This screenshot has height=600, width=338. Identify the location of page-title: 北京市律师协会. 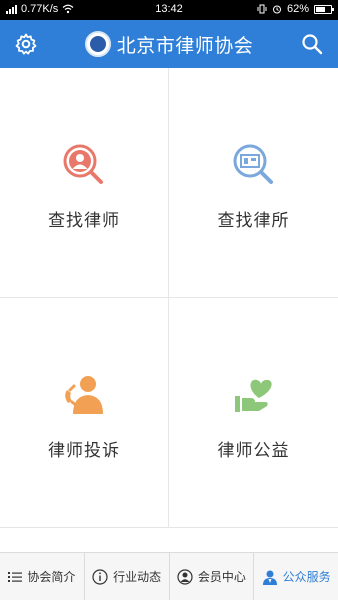
(185, 46).